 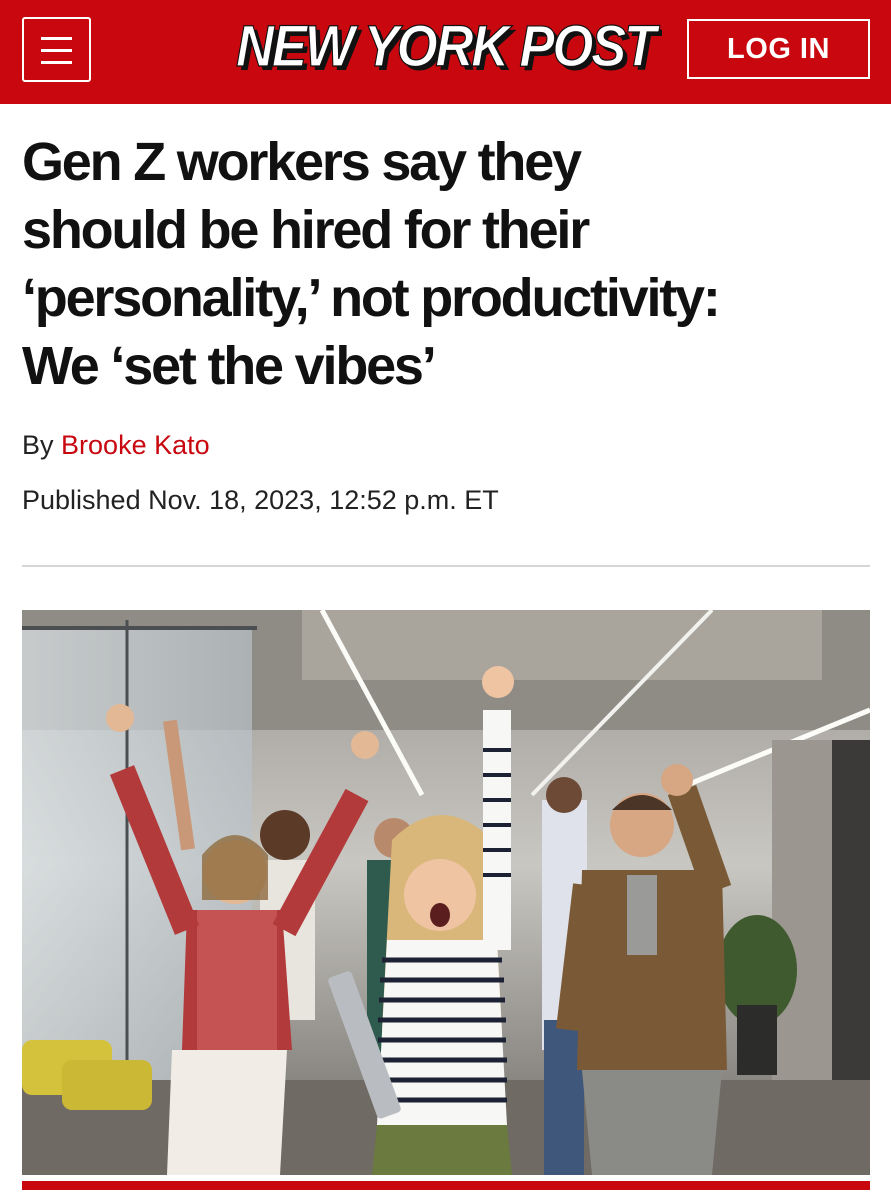 I want to click on author-link: Brooke Kato, so click(x=135, y=445).